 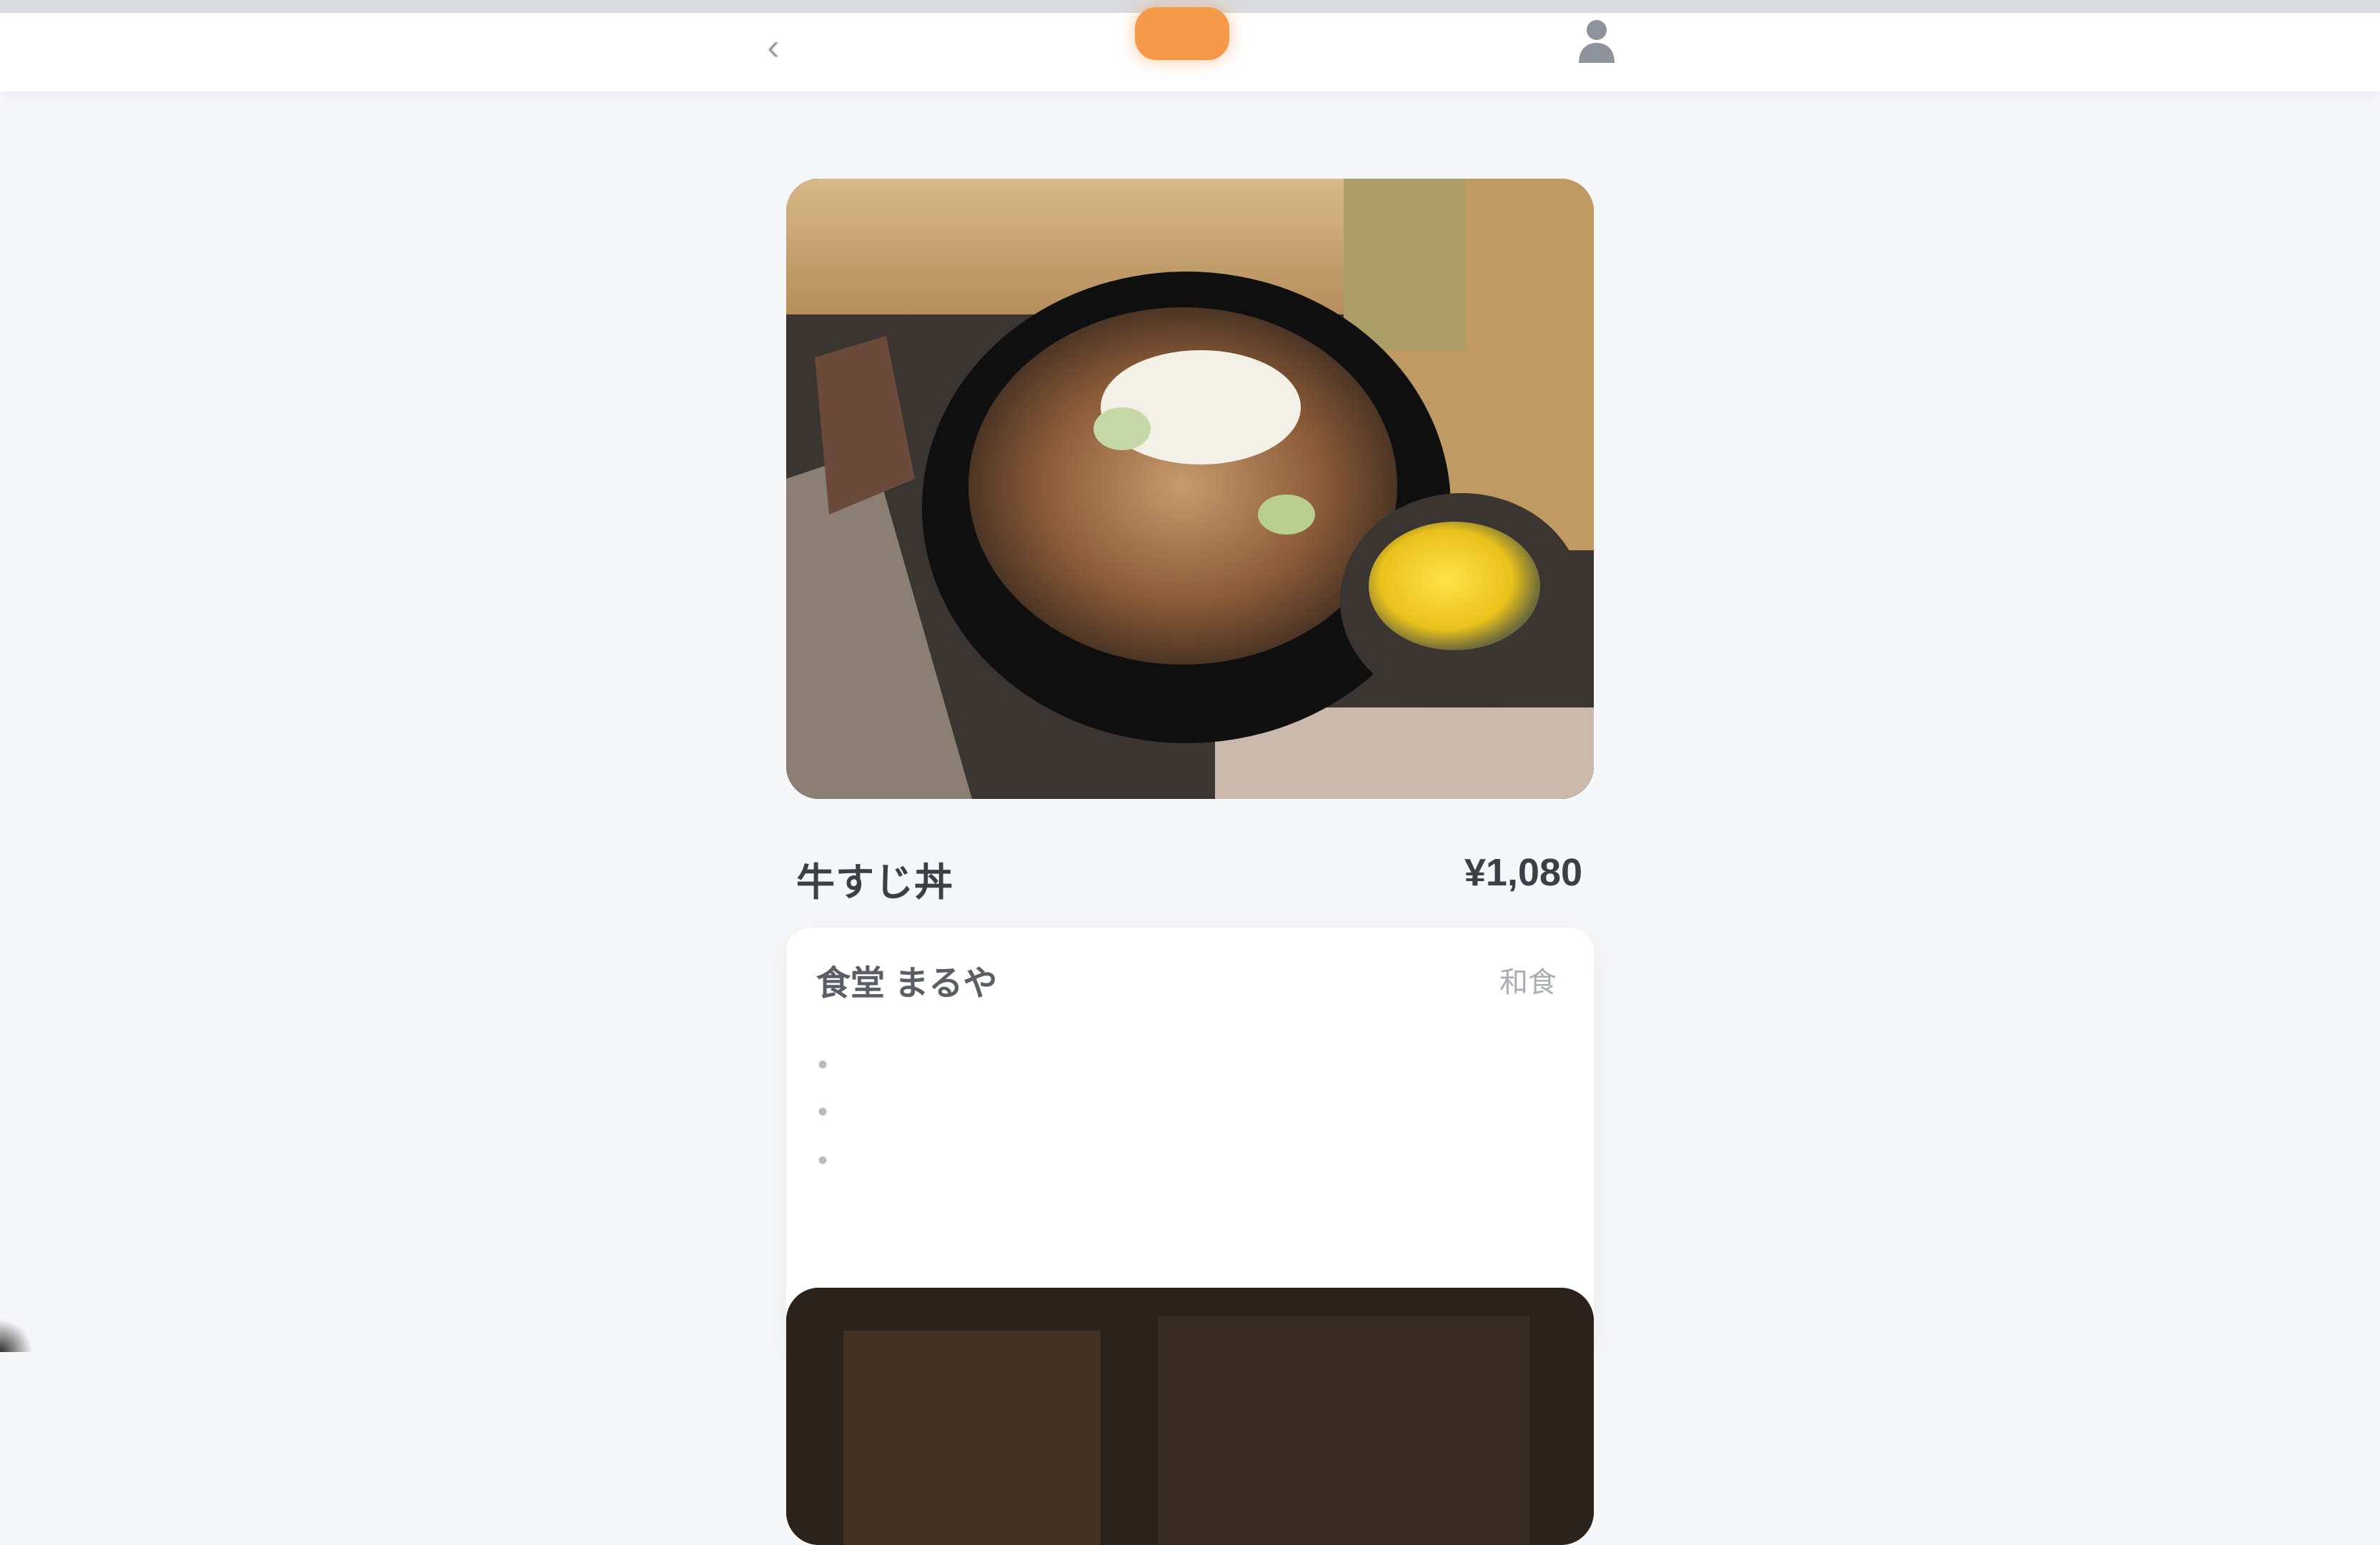 I want to click on top-navigation-bar: ‹, so click(x=1190, y=45).